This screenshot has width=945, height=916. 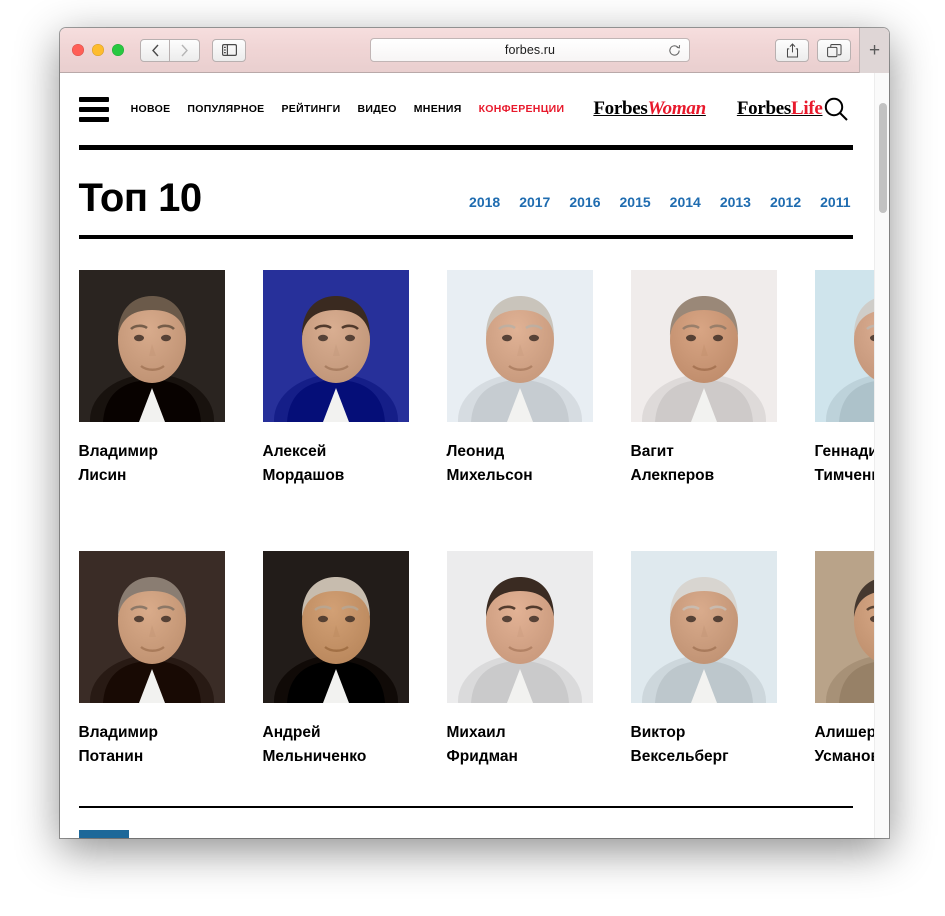 I want to click on person-card: Алексей Мордашов, so click(x=335, y=379).